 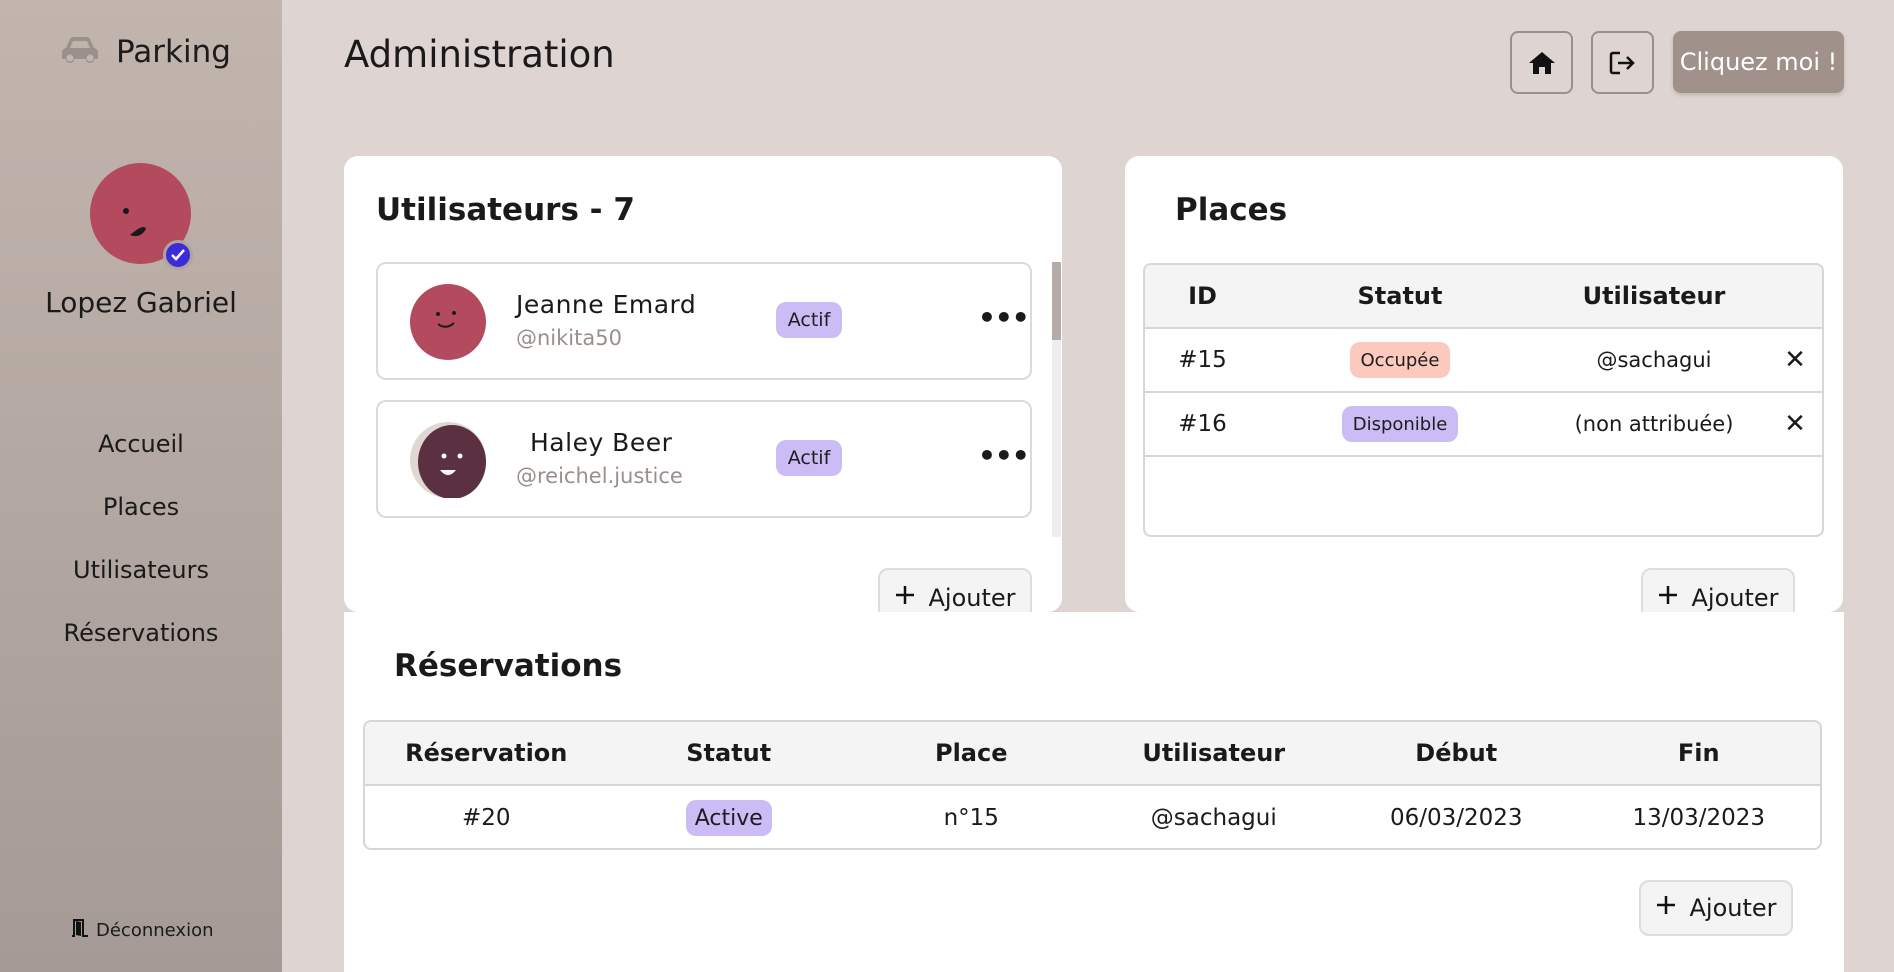 I want to click on status-badge: Occupée, so click(x=1400, y=360).